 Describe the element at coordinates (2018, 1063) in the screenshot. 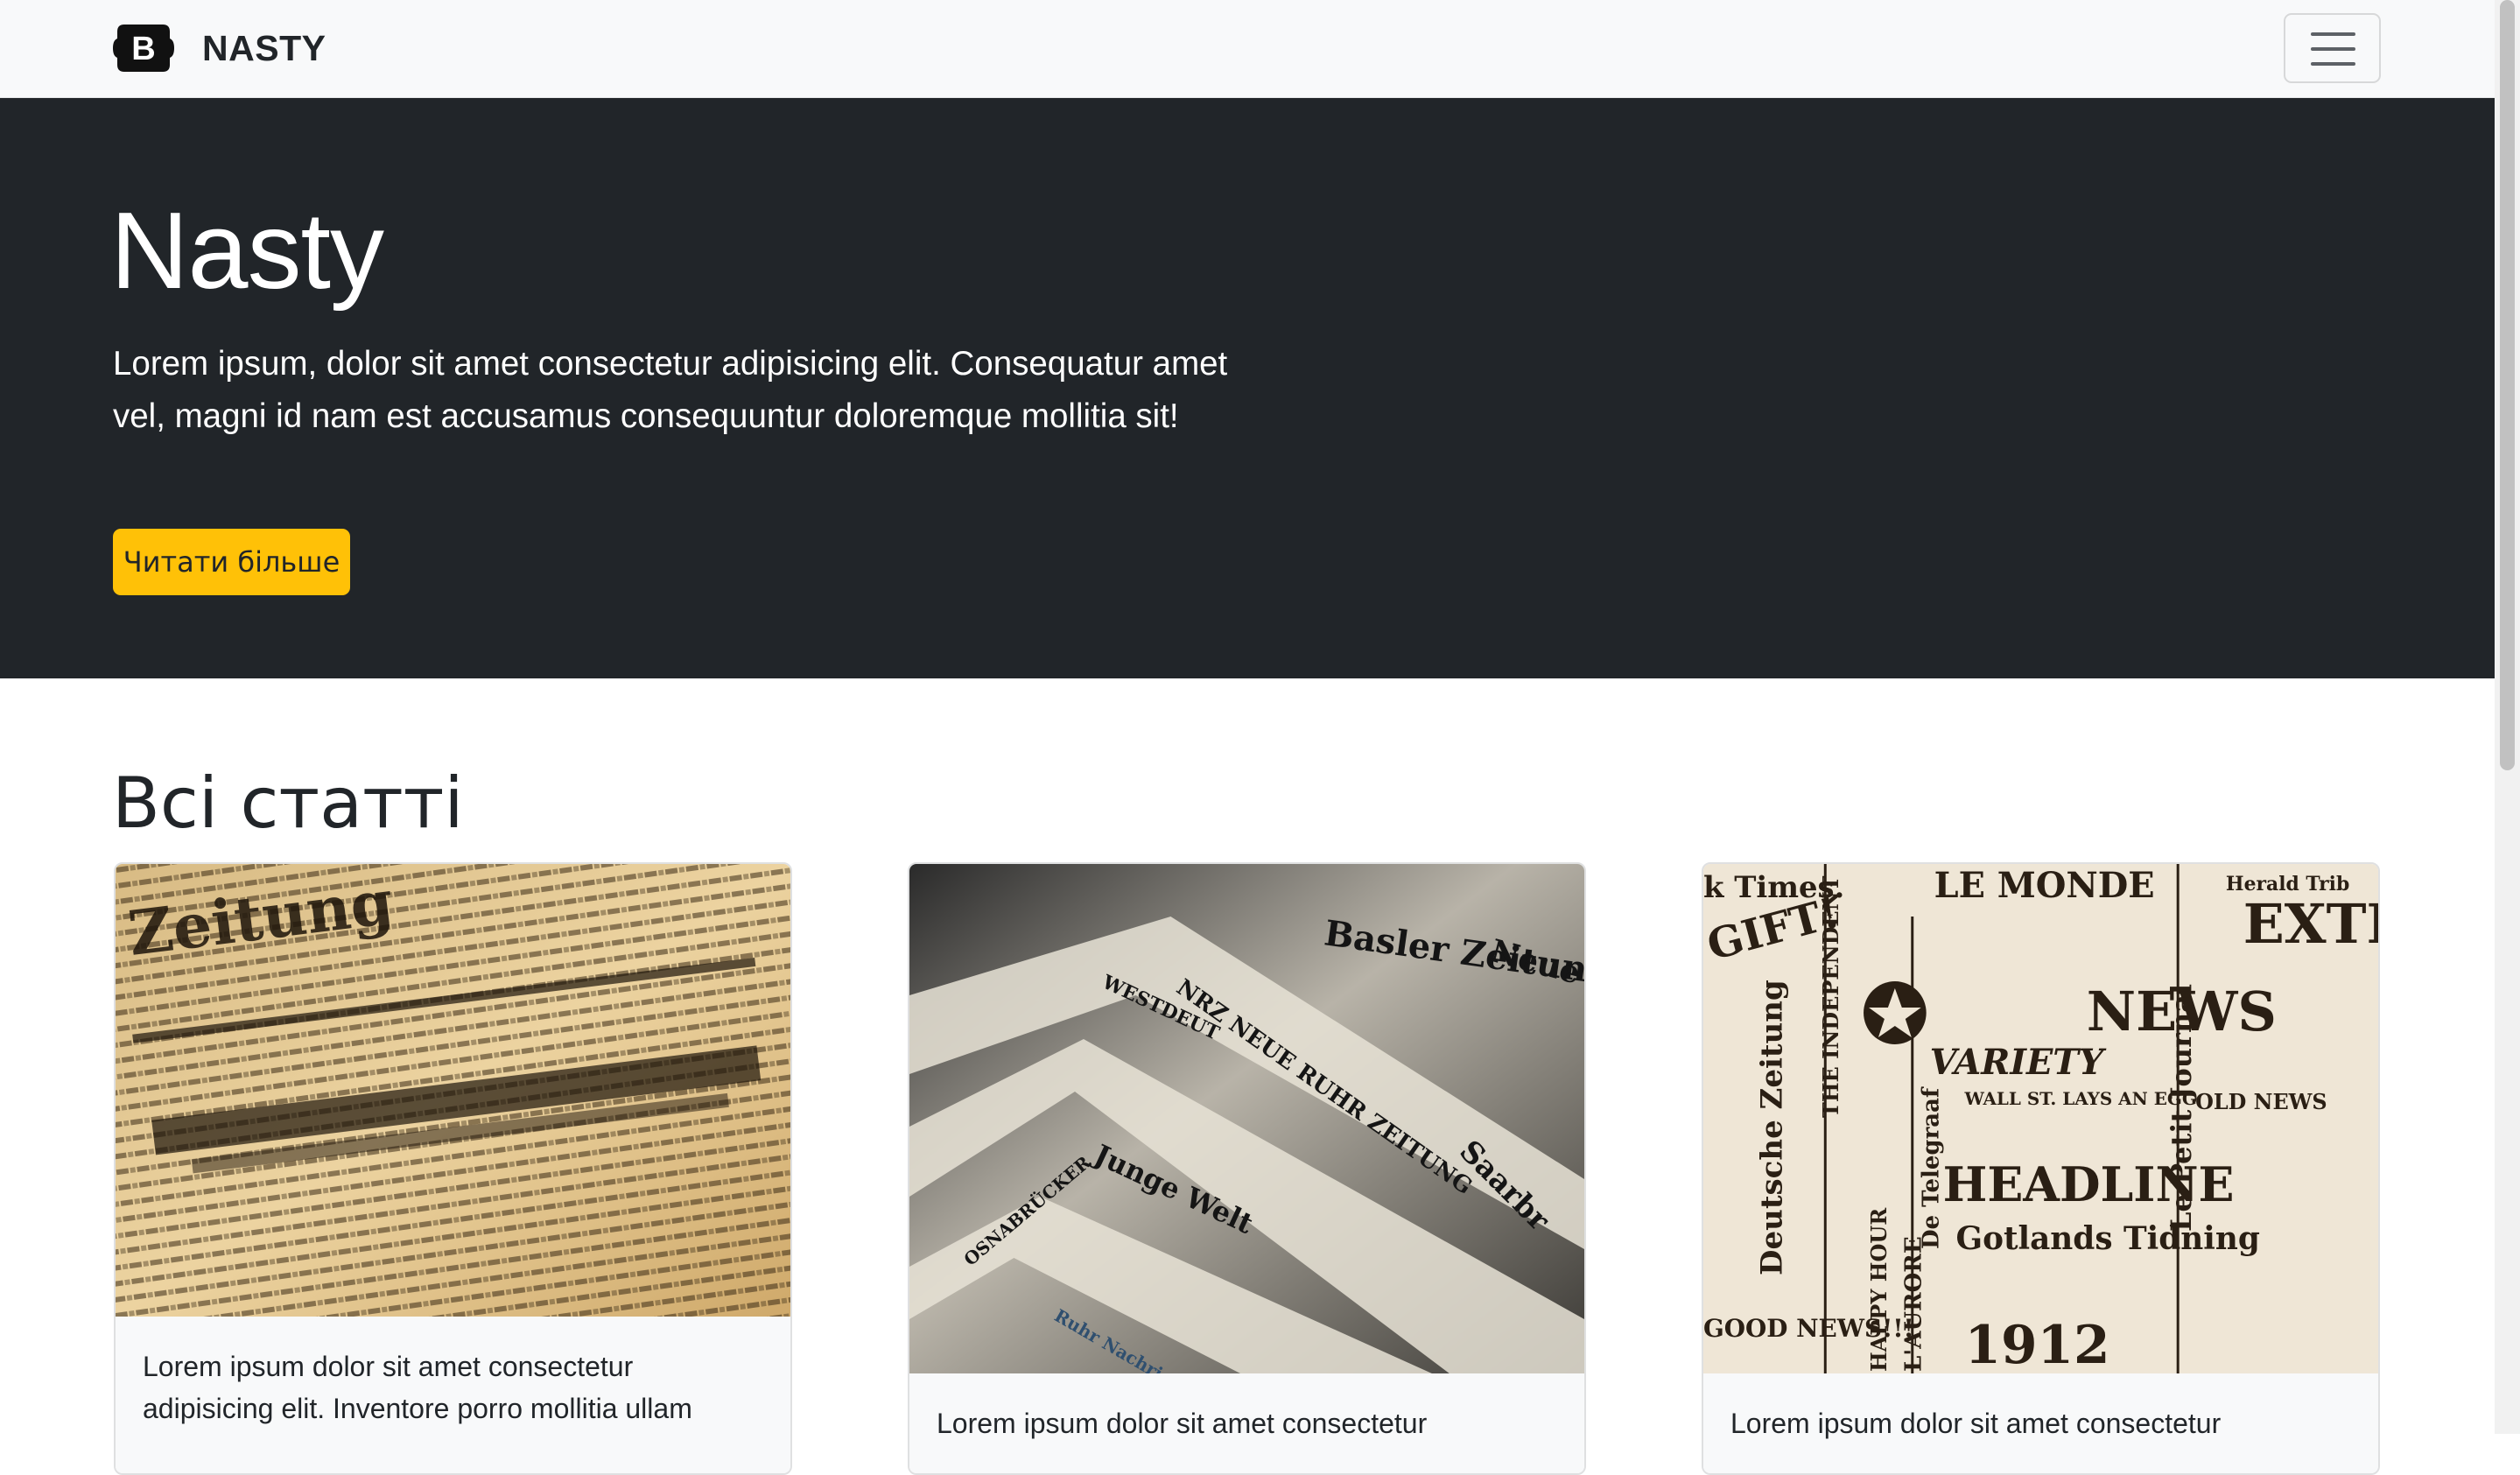

I see `svg-text: VARIETY` at that location.